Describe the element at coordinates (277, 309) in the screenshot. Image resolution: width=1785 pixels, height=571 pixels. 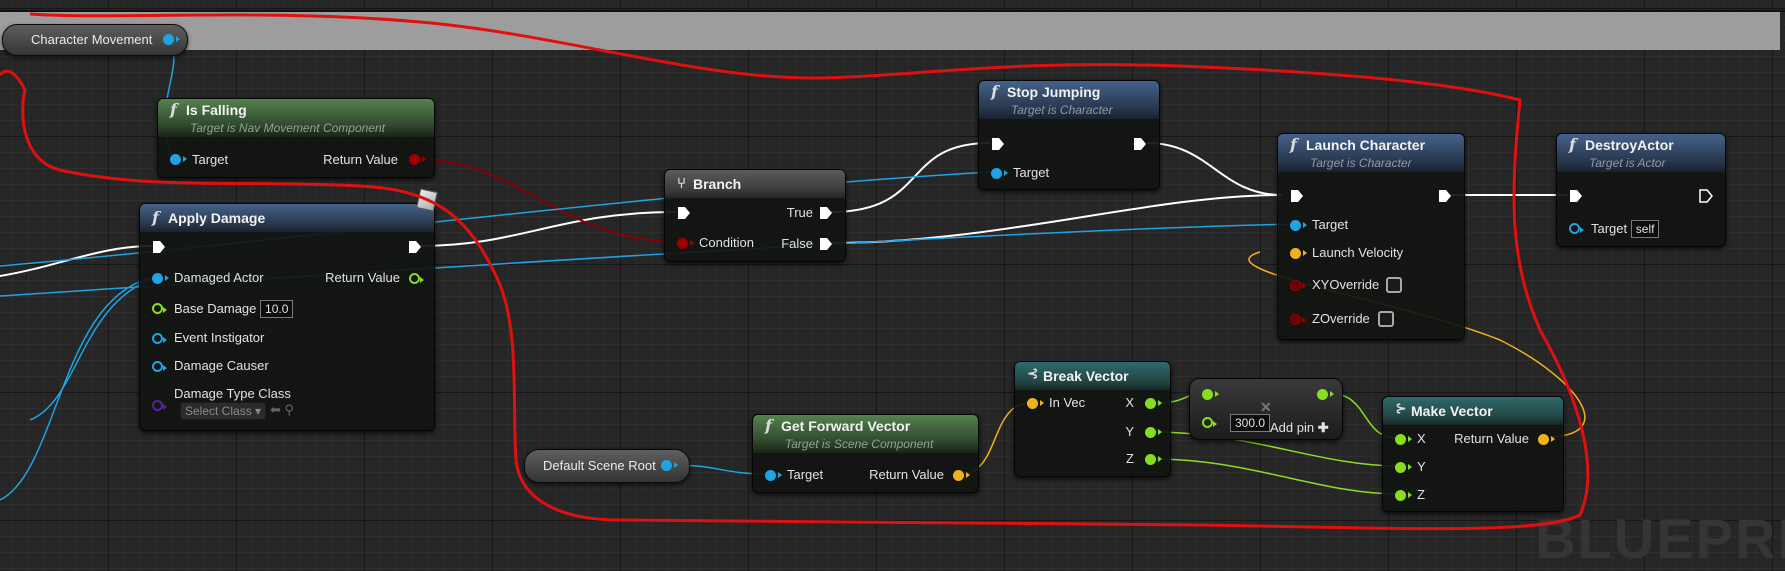
I see `base-damage-input: 10.0` at that location.